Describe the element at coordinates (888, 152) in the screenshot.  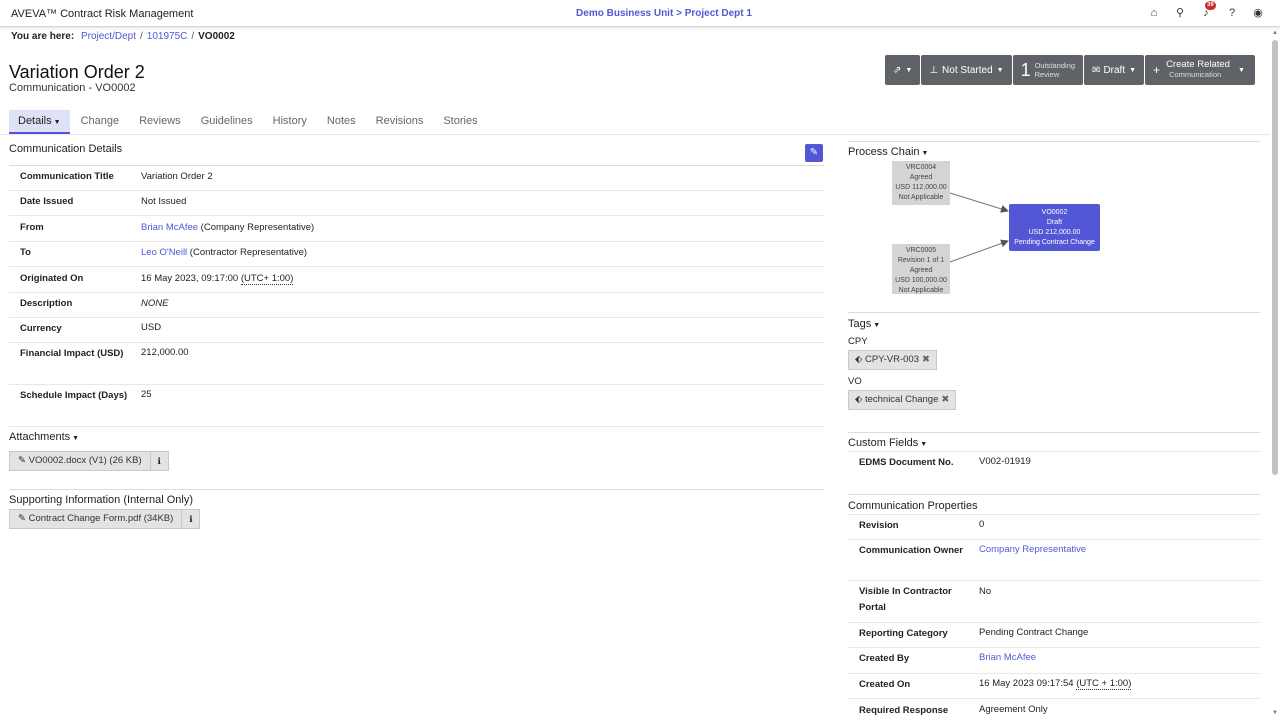
I see `process-chain-title: Process Chain ▼` at that location.